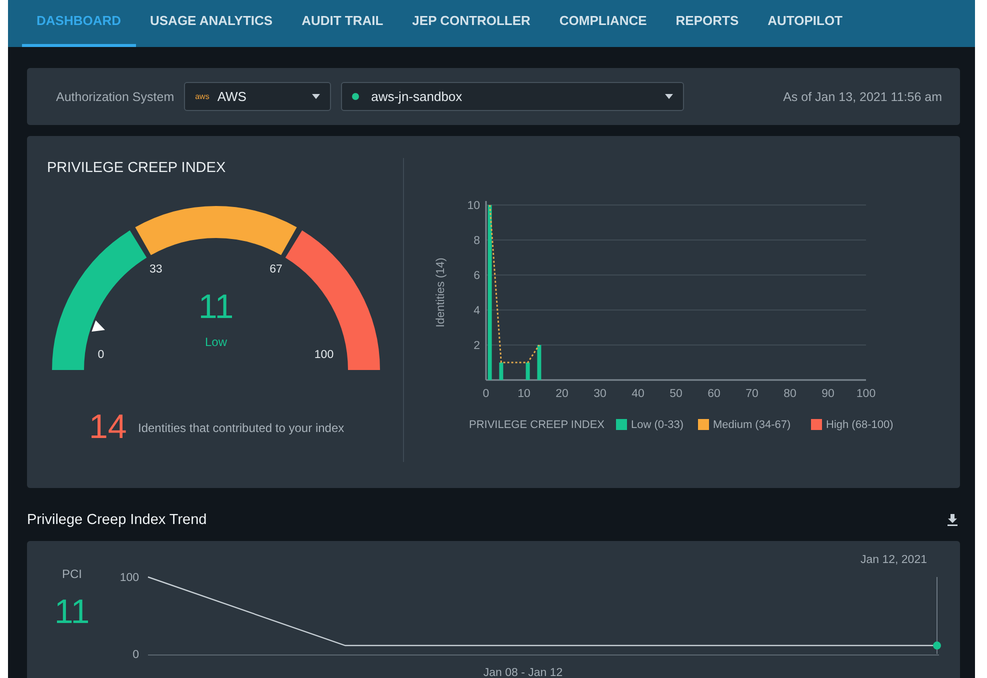 This screenshot has width=987, height=678. What do you see at coordinates (477, 311) in the screenshot?
I see `y-tick-label: 4` at bounding box center [477, 311].